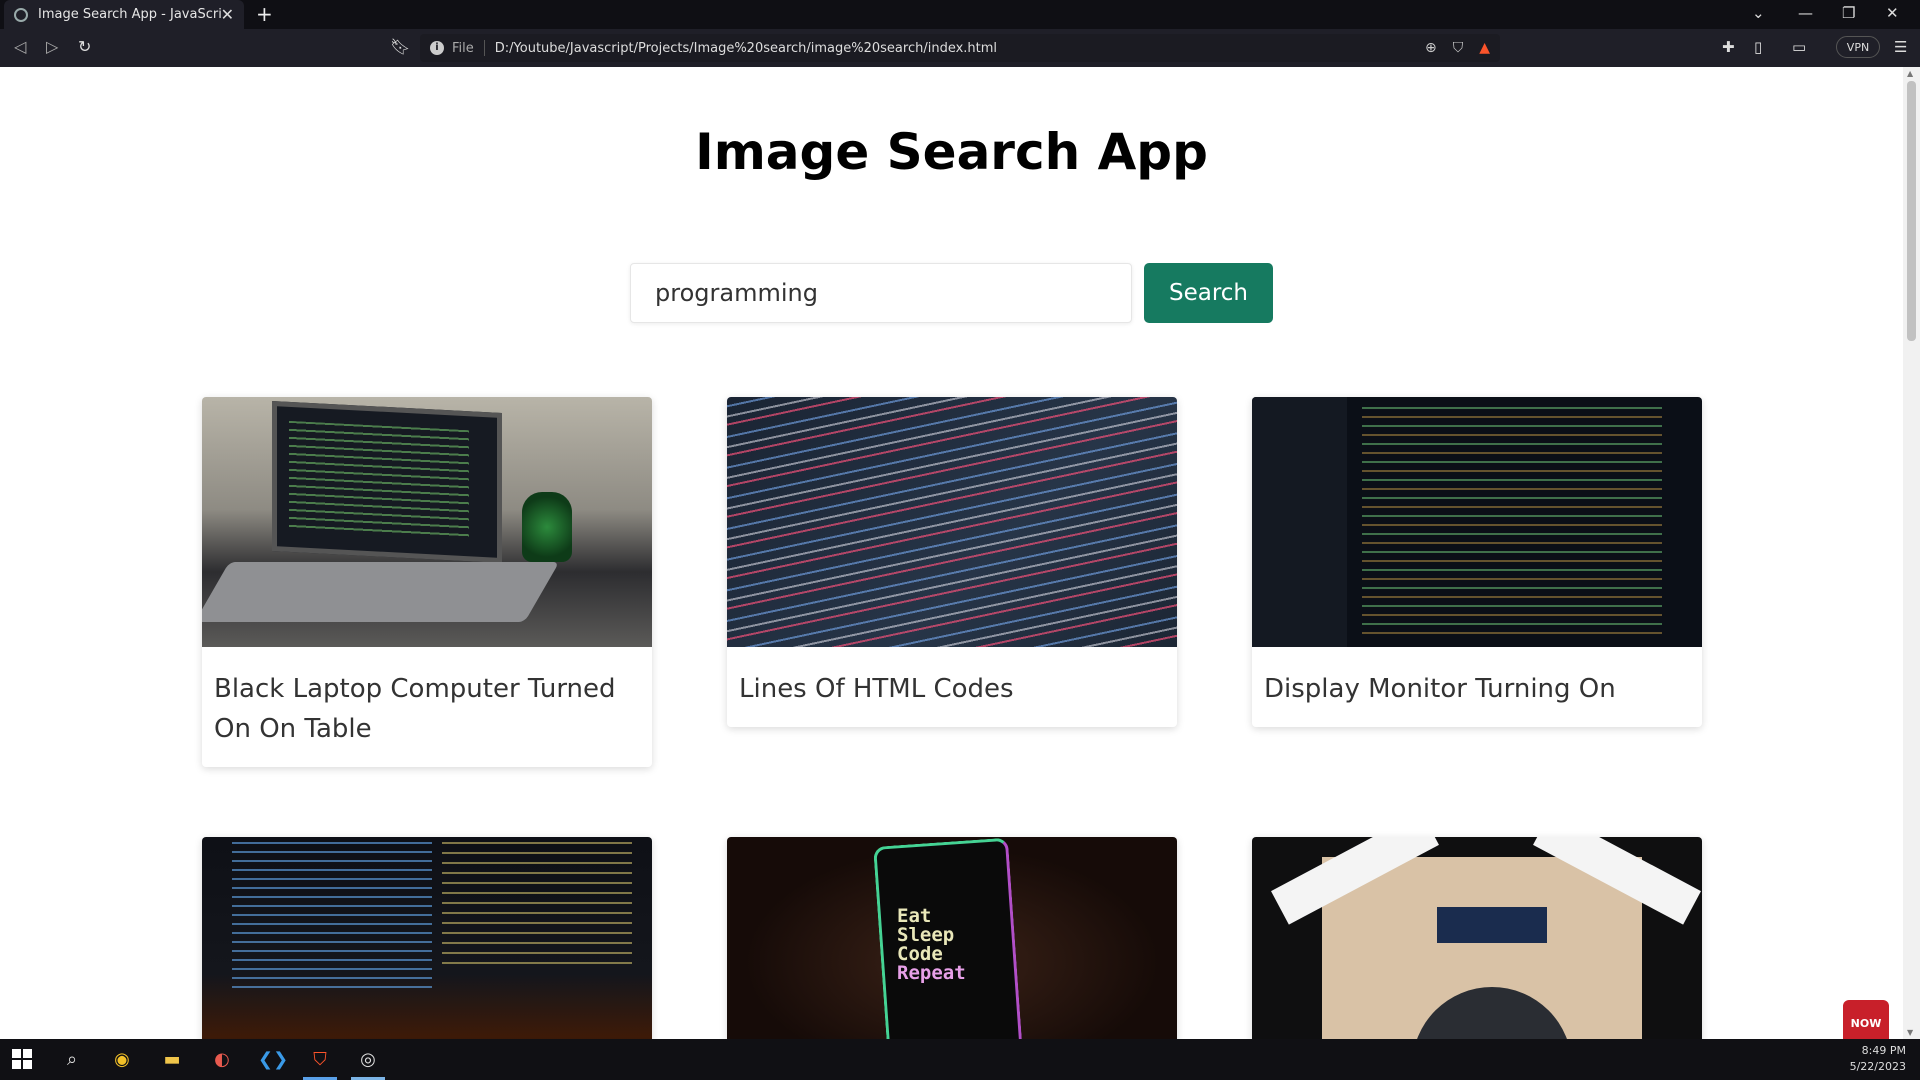 The image size is (1920, 1080). Describe the element at coordinates (547, 527) in the screenshot. I see `plant-shape` at that location.